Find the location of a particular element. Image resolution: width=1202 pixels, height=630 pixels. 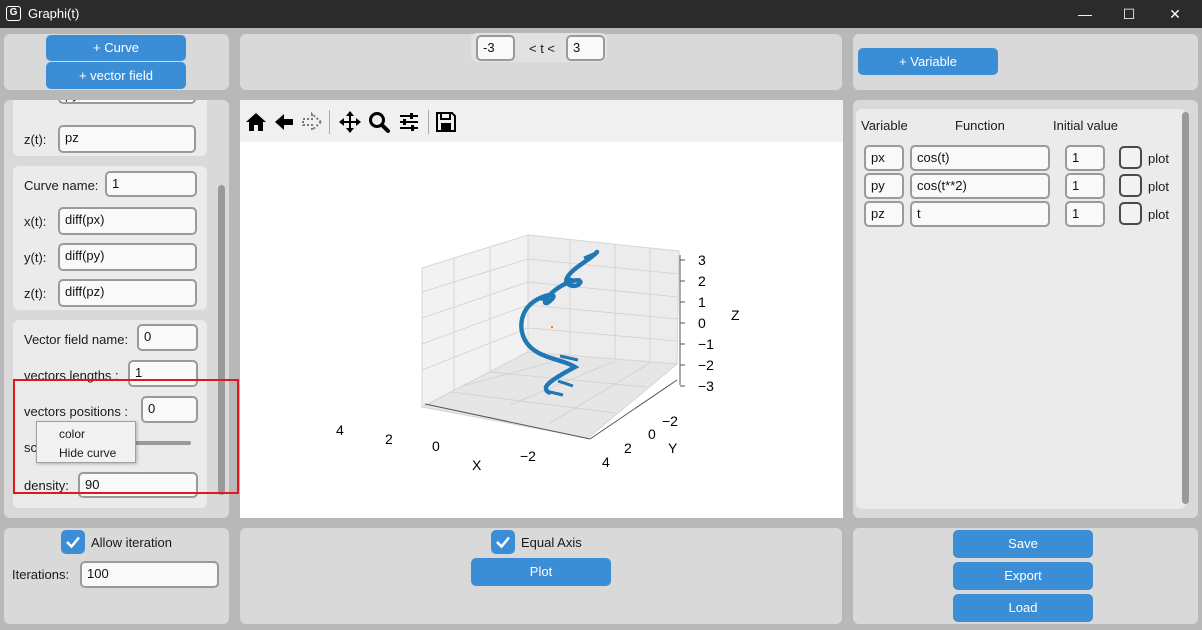

variable-name-input-px: px is located at coordinates (884, 158).